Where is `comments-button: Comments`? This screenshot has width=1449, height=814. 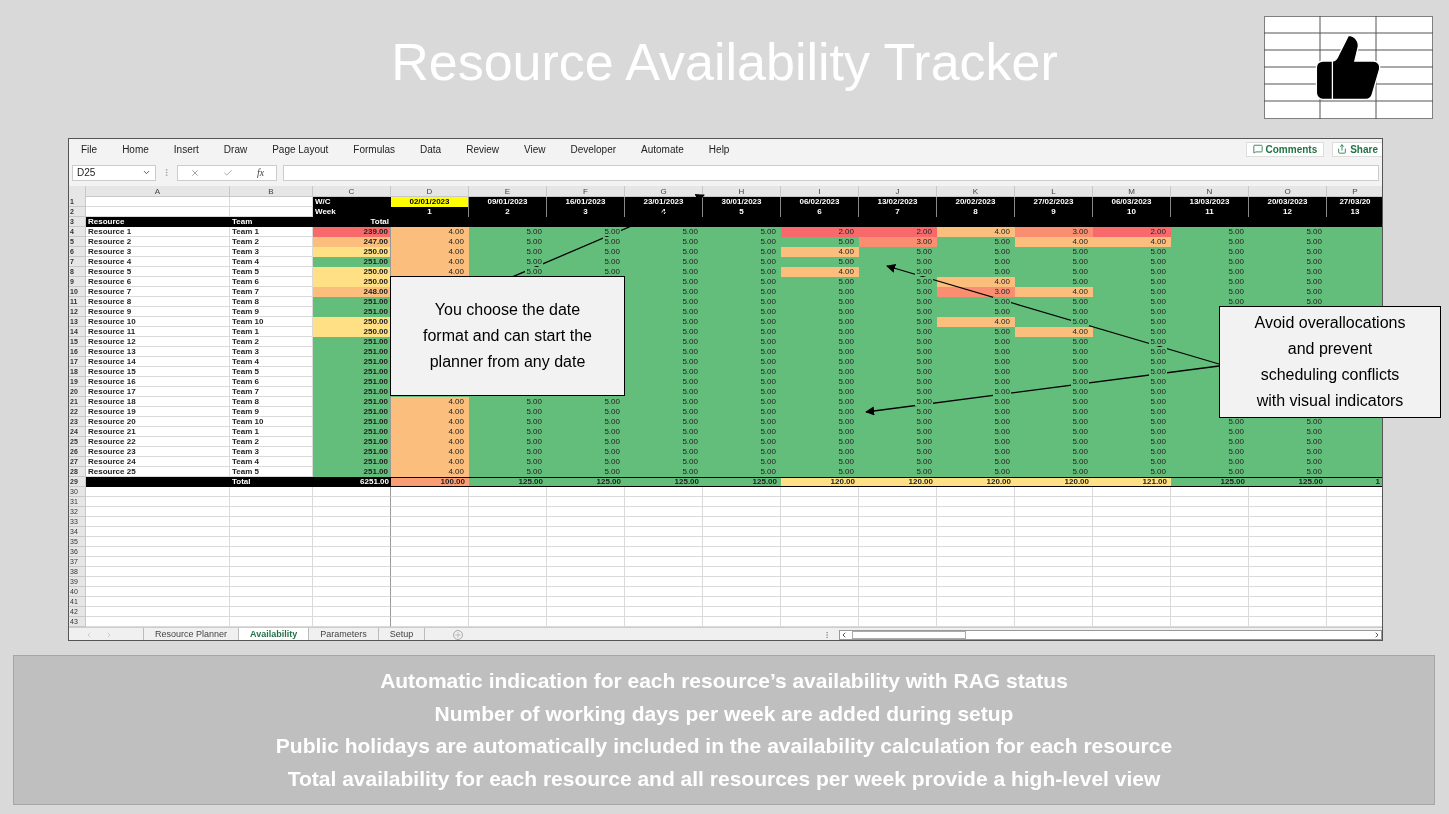 comments-button: Comments is located at coordinates (1285, 149).